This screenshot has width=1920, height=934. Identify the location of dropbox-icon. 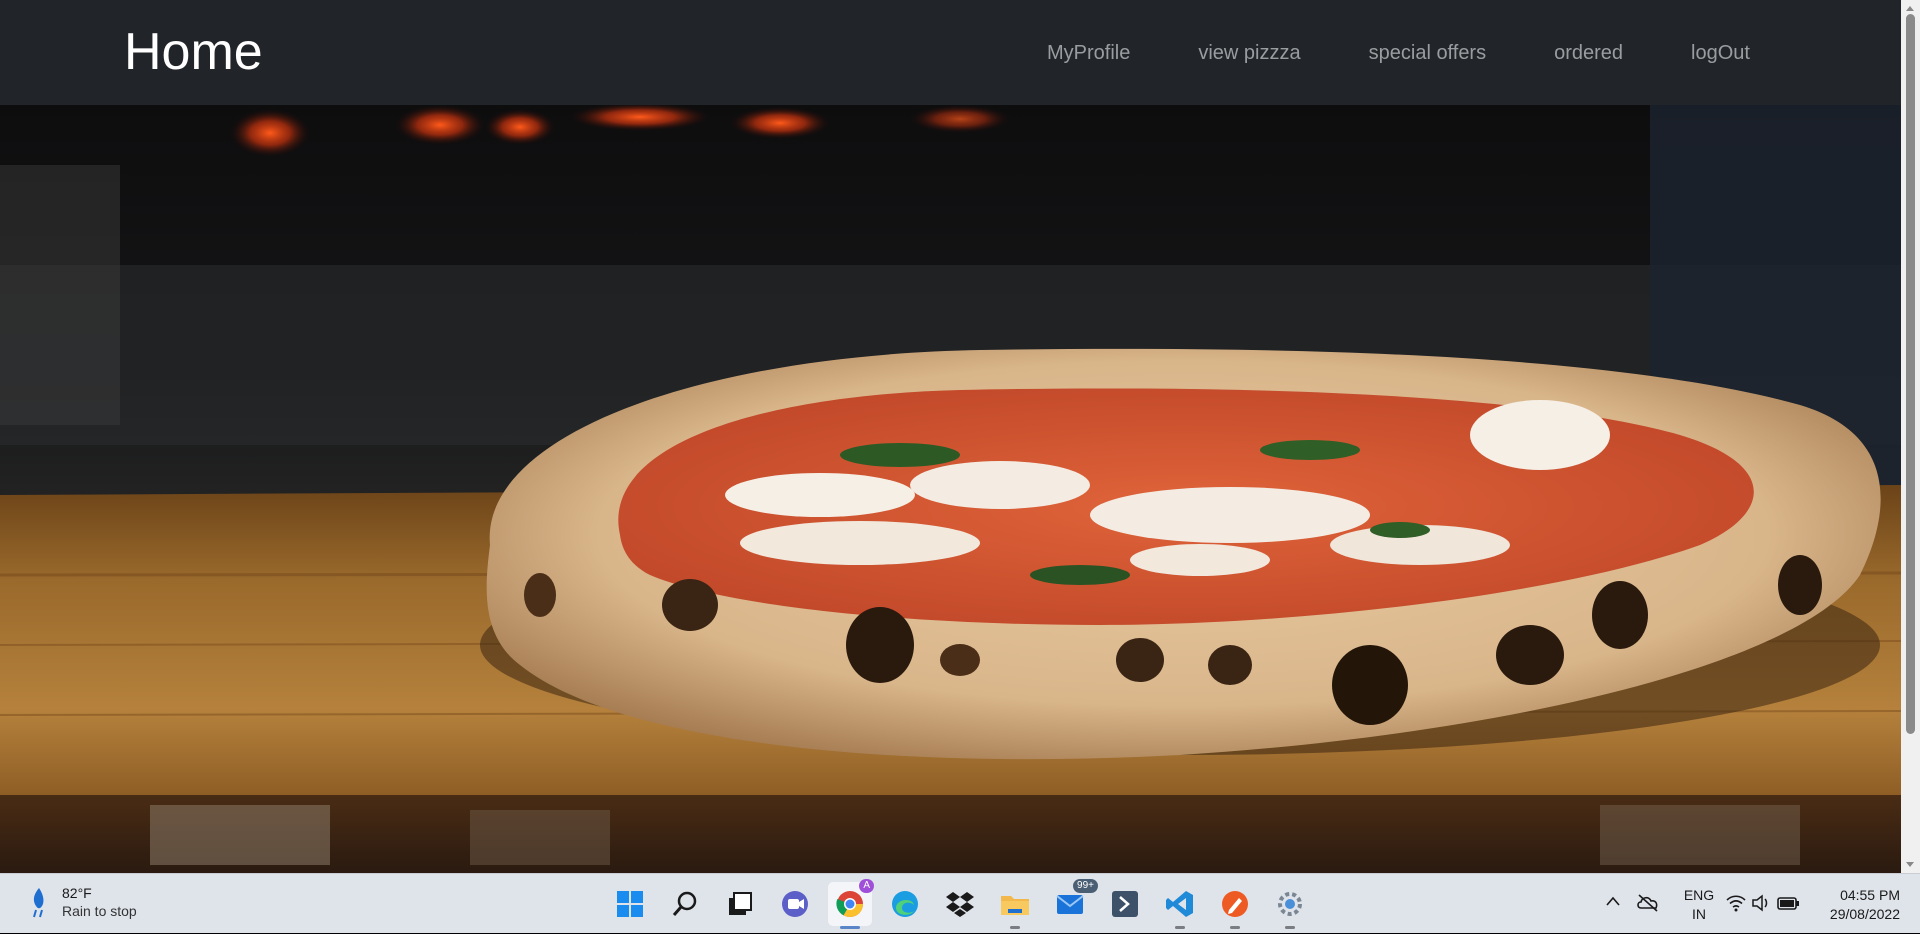
(960, 904).